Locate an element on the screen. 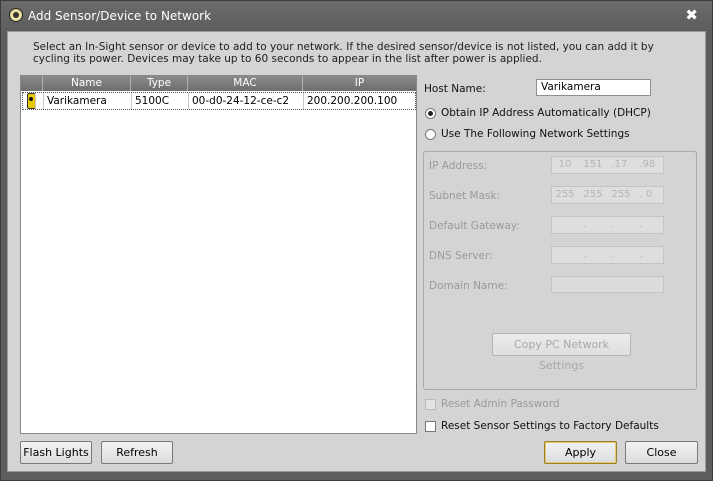  ip-octet: 98 is located at coordinates (649, 164).